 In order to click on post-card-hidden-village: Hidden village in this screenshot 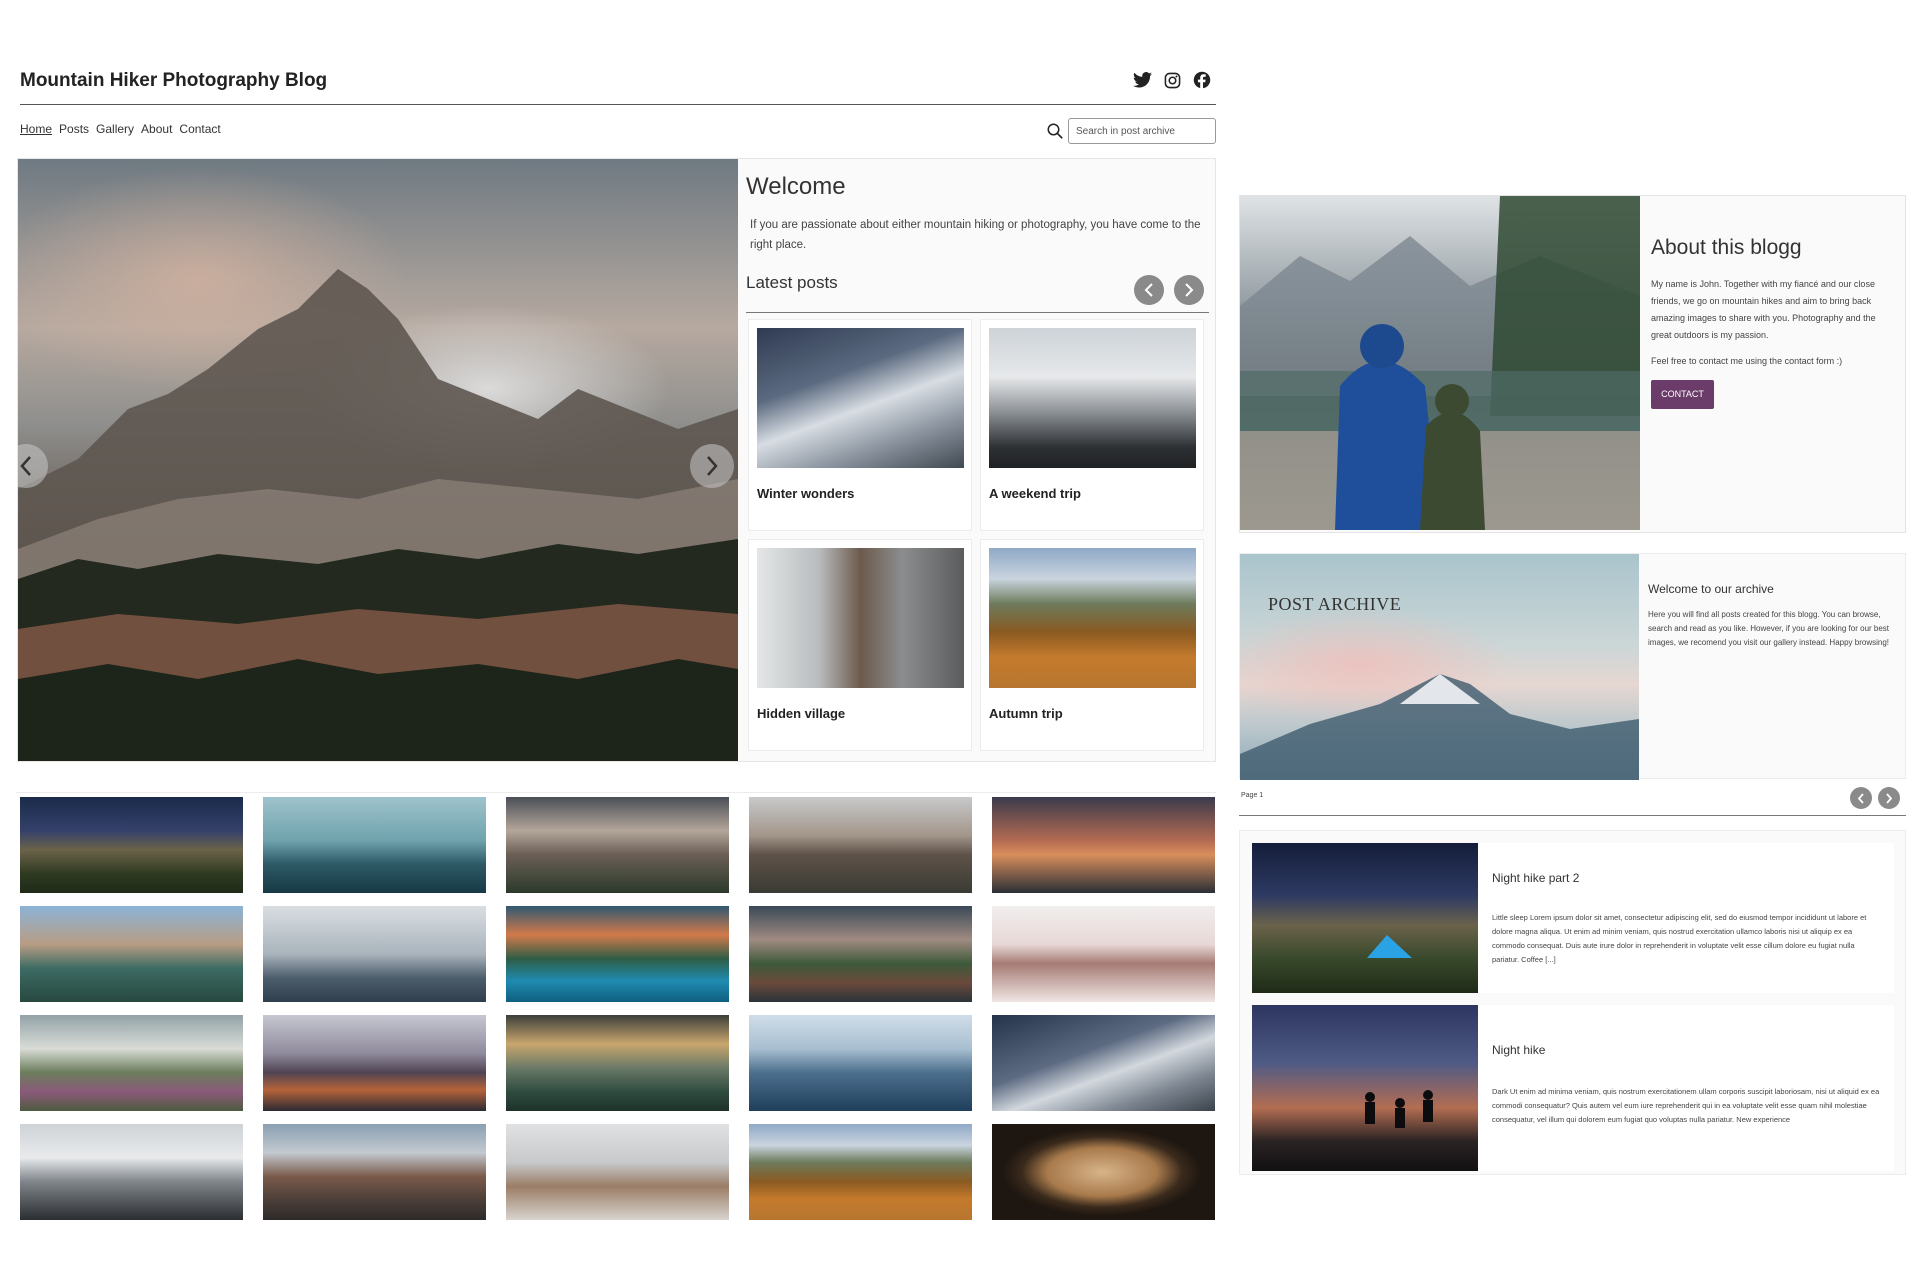, I will do `click(860, 645)`.